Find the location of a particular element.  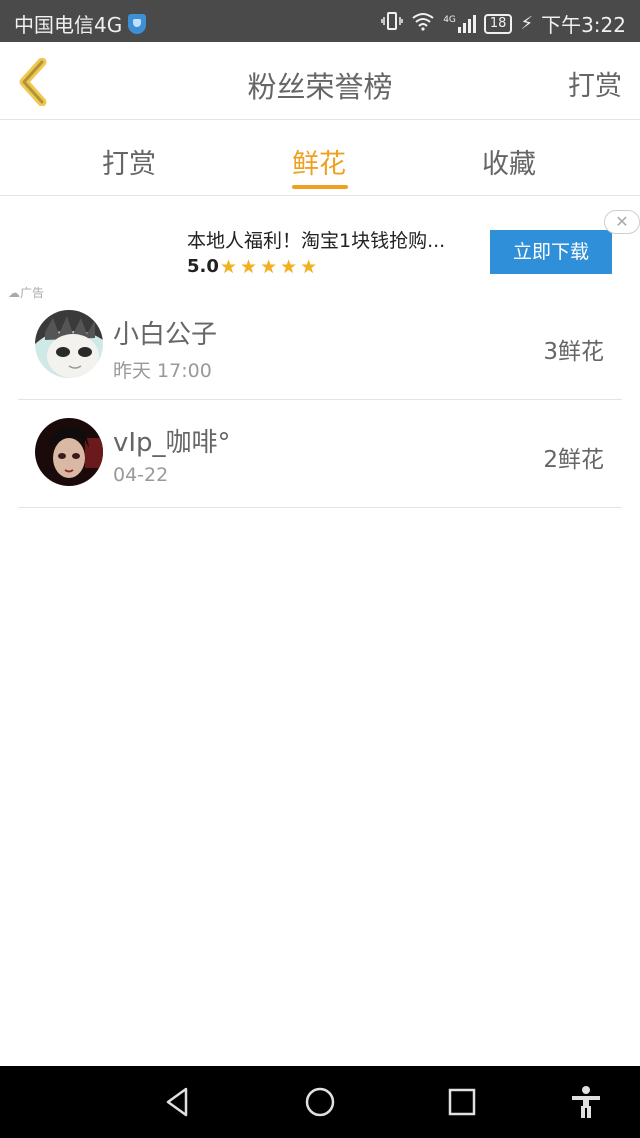

star-rating-icon: ★★★★★ is located at coordinates (270, 267).